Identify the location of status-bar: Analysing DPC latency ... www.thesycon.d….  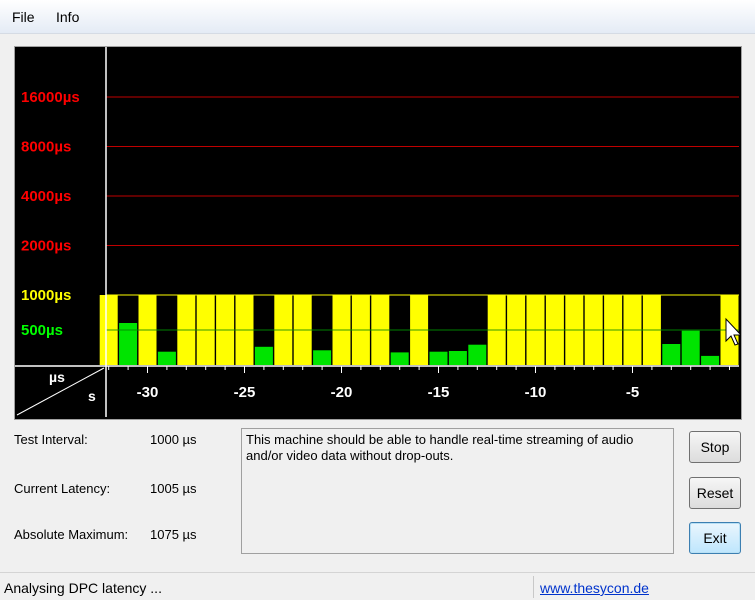
(377, 586).